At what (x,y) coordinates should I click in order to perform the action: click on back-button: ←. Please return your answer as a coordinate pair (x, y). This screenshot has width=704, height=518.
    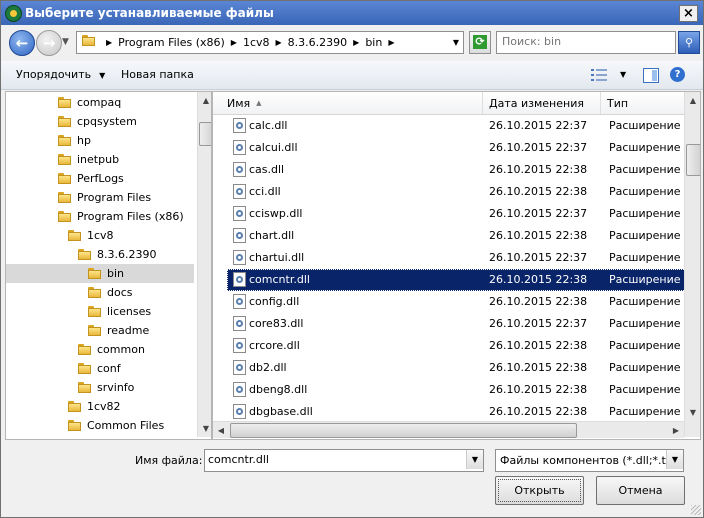
    Looking at the image, I should click on (22, 43).